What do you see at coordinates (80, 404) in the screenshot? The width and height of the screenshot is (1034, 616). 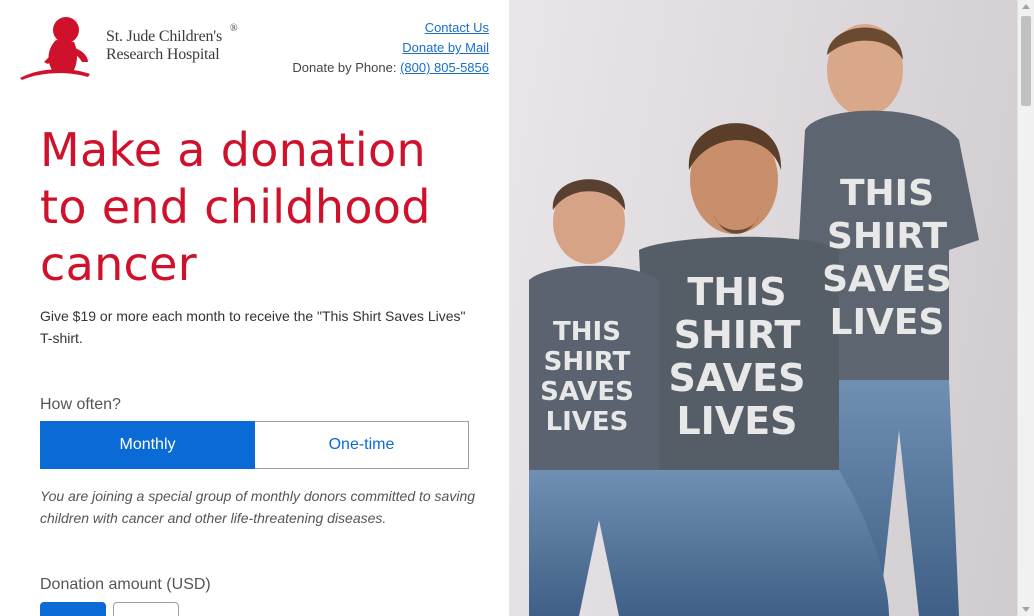 I see `frequency-label: How often?` at bounding box center [80, 404].